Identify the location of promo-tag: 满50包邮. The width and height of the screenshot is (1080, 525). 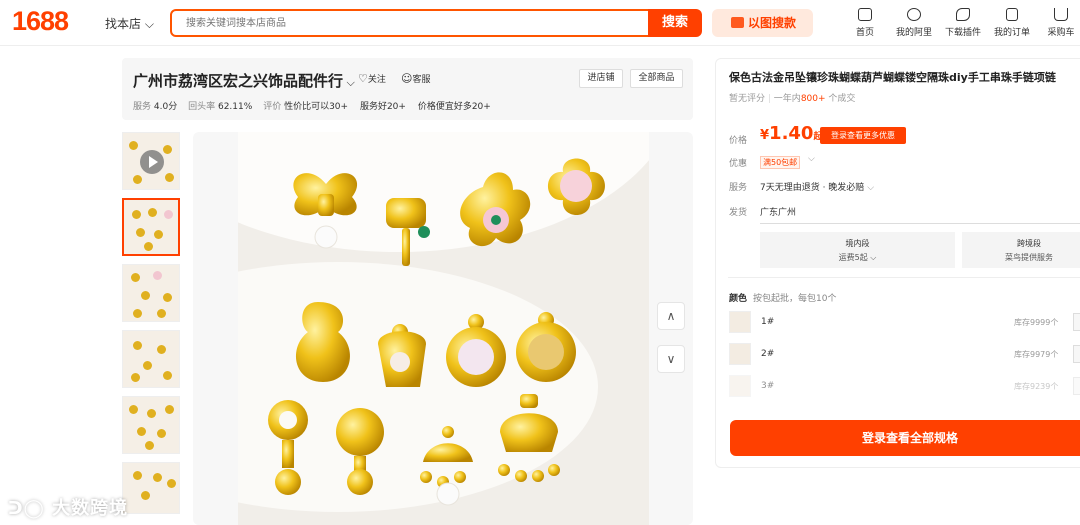
(780, 162).